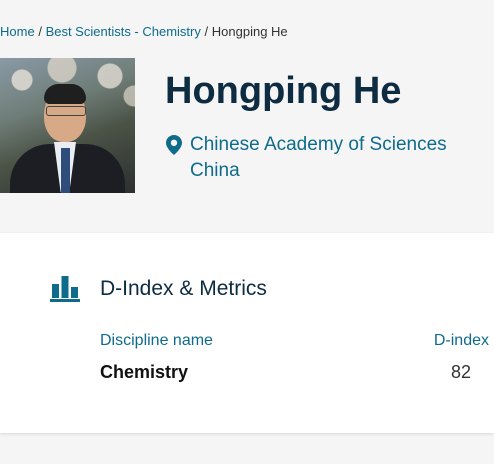 The image size is (494, 464). What do you see at coordinates (17, 31) in the screenshot?
I see `breadcrumb-home-link: Home` at bounding box center [17, 31].